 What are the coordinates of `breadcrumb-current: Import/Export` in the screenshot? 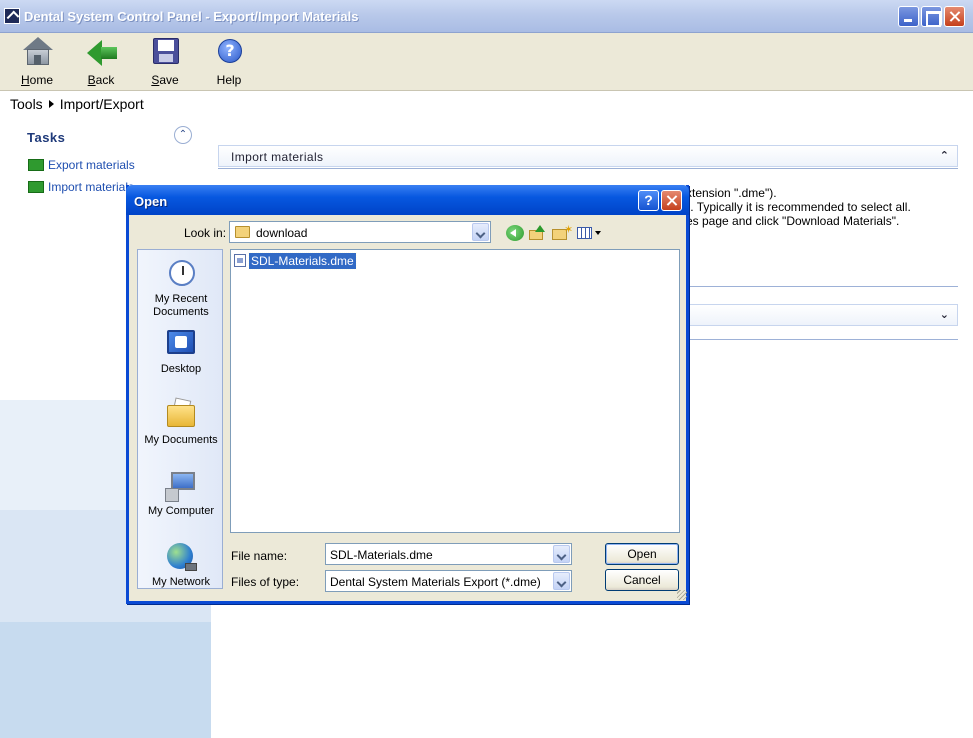 It's located at (101, 104).